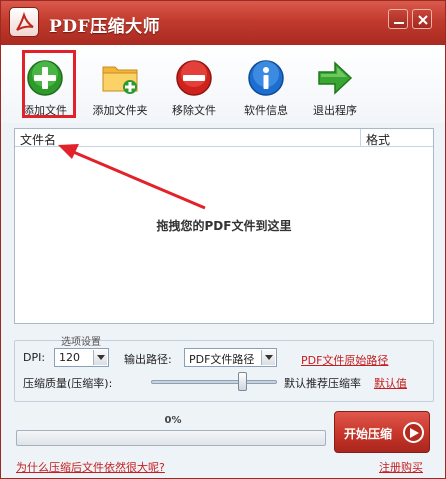 The width and height of the screenshot is (446, 479). I want to click on highlight-box, so click(49, 84).